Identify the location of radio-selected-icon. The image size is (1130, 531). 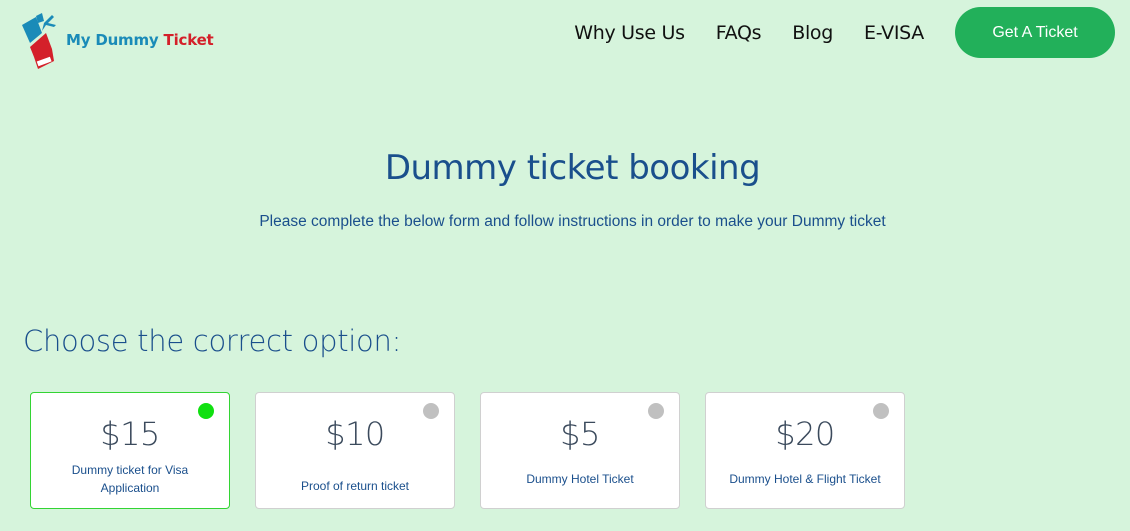
(206, 411).